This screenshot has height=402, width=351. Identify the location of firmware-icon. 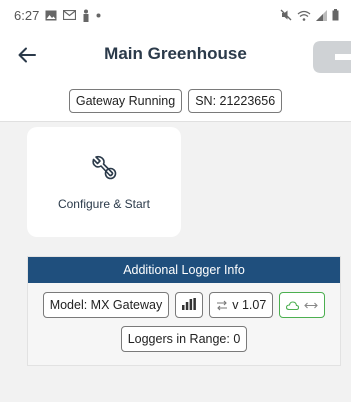
(222, 305).